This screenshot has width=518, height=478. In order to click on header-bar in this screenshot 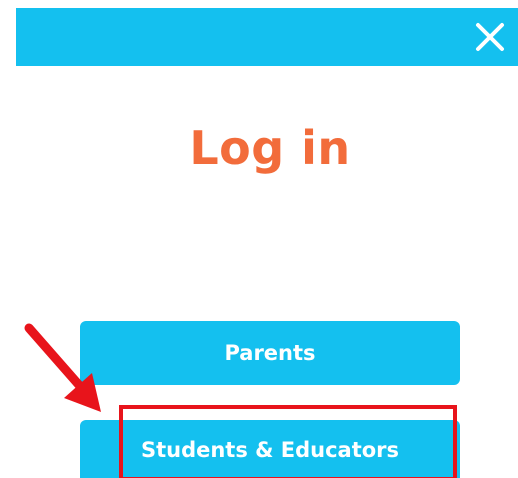, I will do `click(267, 37)`.